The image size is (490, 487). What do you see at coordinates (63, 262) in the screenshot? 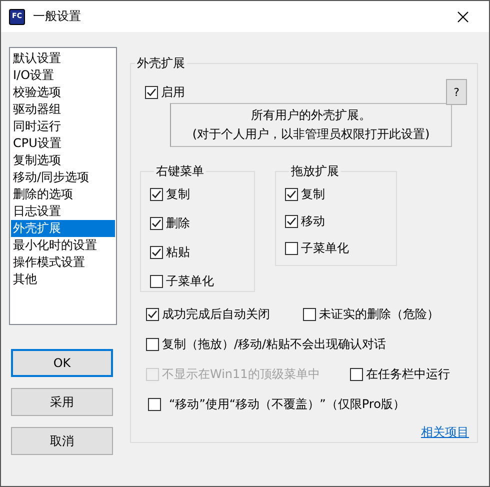
I see `list-item: 操作模式设置` at bounding box center [63, 262].